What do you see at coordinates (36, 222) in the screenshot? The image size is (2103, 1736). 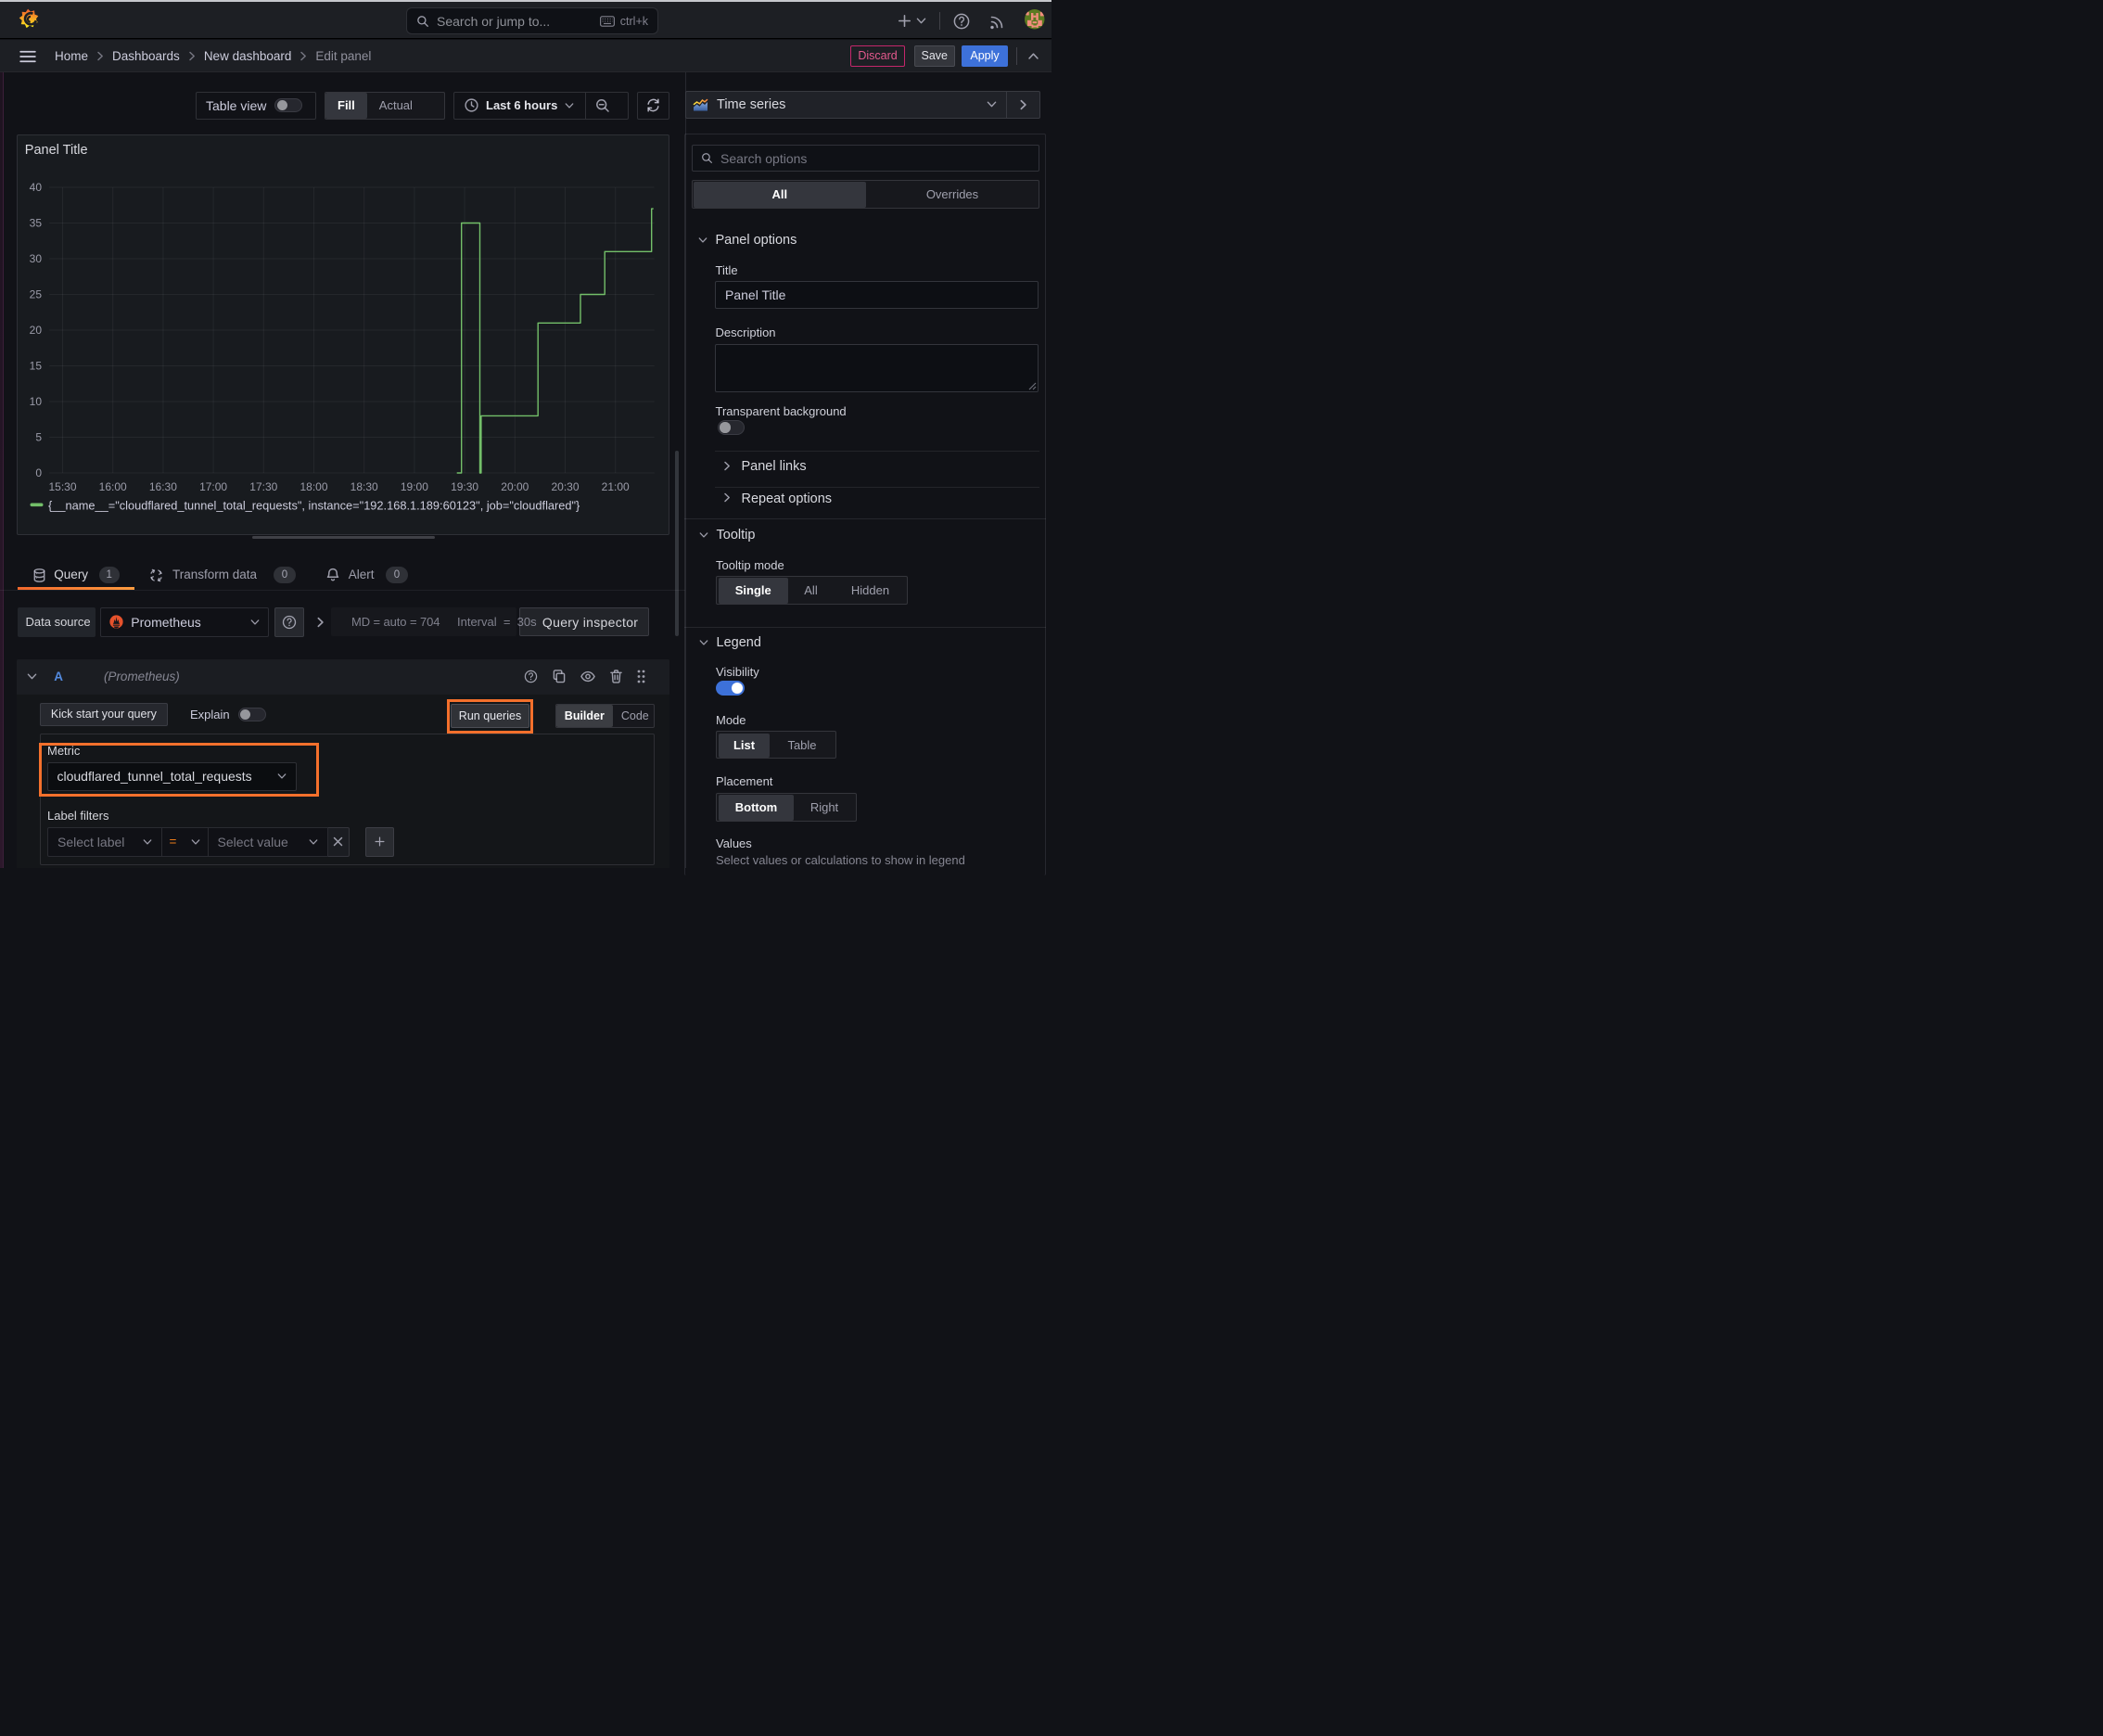 I see `svg-text: 35` at bounding box center [36, 222].